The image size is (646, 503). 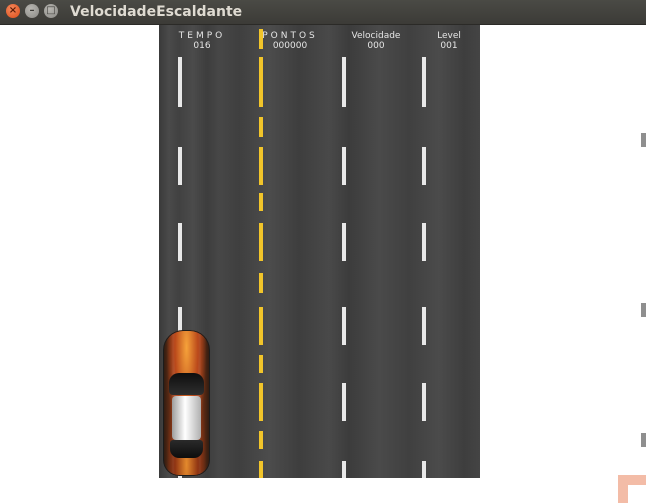 I want to click on tempo-value: 016, so click(x=202, y=46).